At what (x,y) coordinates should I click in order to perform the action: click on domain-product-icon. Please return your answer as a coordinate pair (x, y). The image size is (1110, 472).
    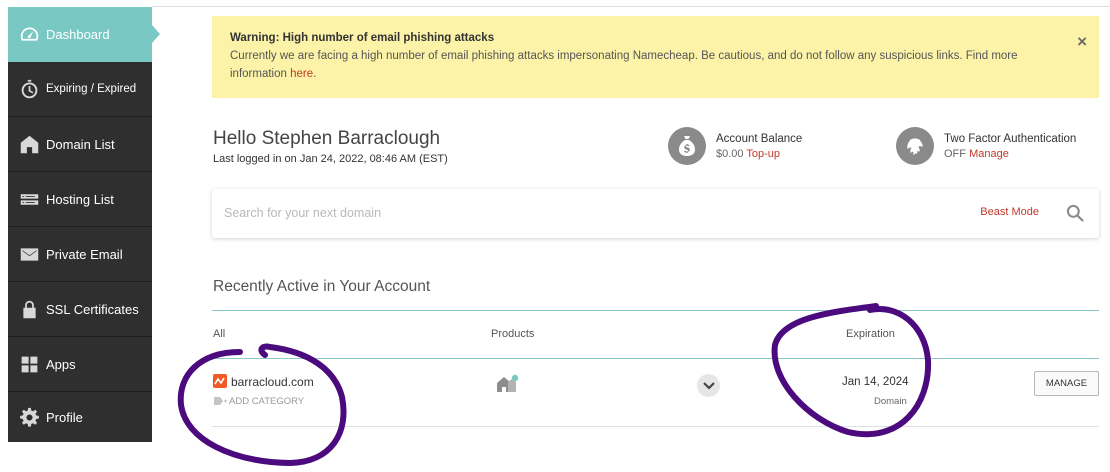
    Looking at the image, I should click on (508, 383).